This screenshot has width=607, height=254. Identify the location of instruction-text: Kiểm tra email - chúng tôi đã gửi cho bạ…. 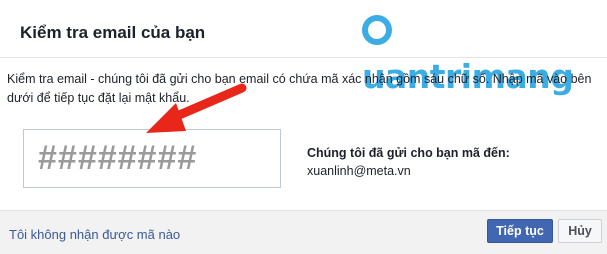
(299, 88).